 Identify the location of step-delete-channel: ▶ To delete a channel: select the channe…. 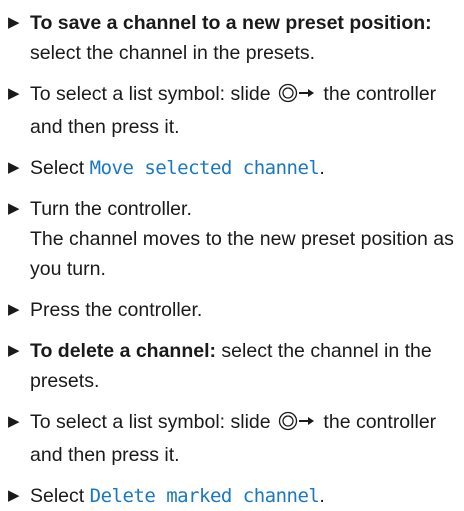
(234, 366).